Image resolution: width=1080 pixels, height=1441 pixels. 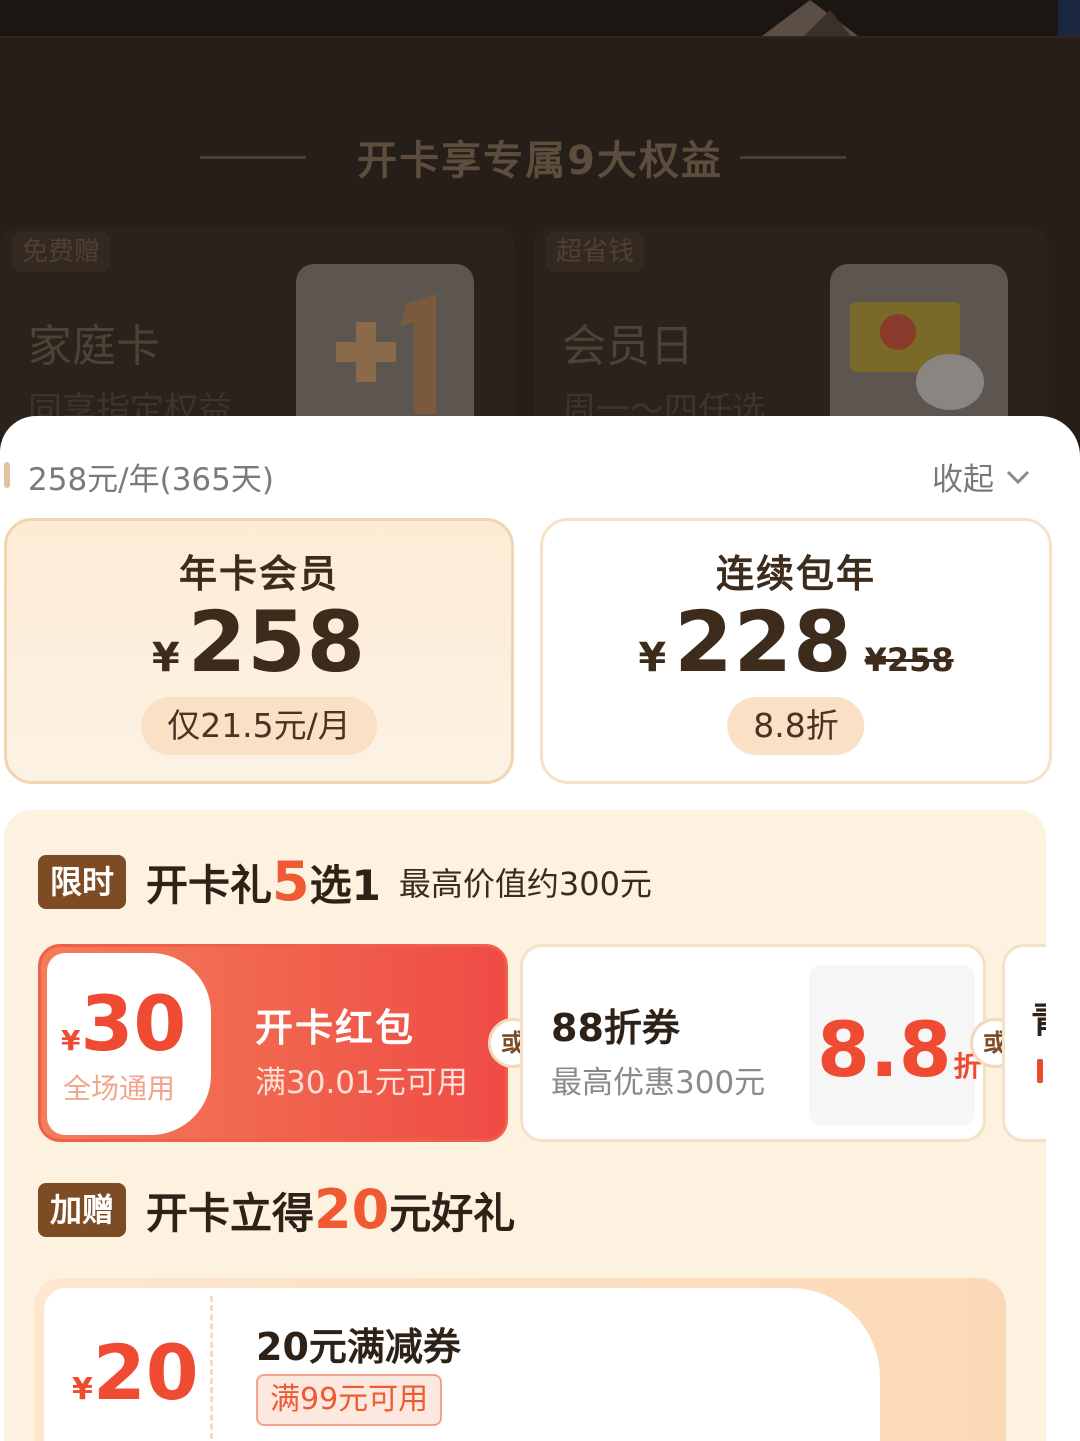 What do you see at coordinates (119, 1088) in the screenshot?
I see `coupon-scope: 全场通用` at bounding box center [119, 1088].